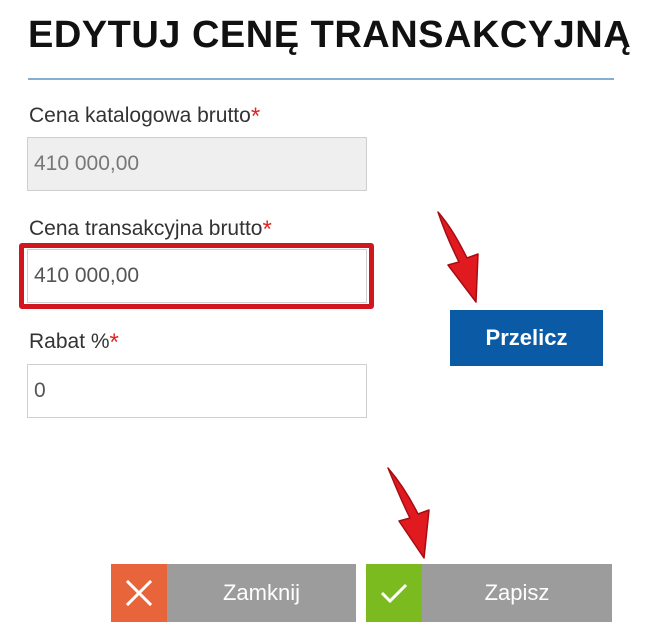  Describe the element at coordinates (261, 592) in the screenshot. I see `close-button-label: Zamknij` at that location.